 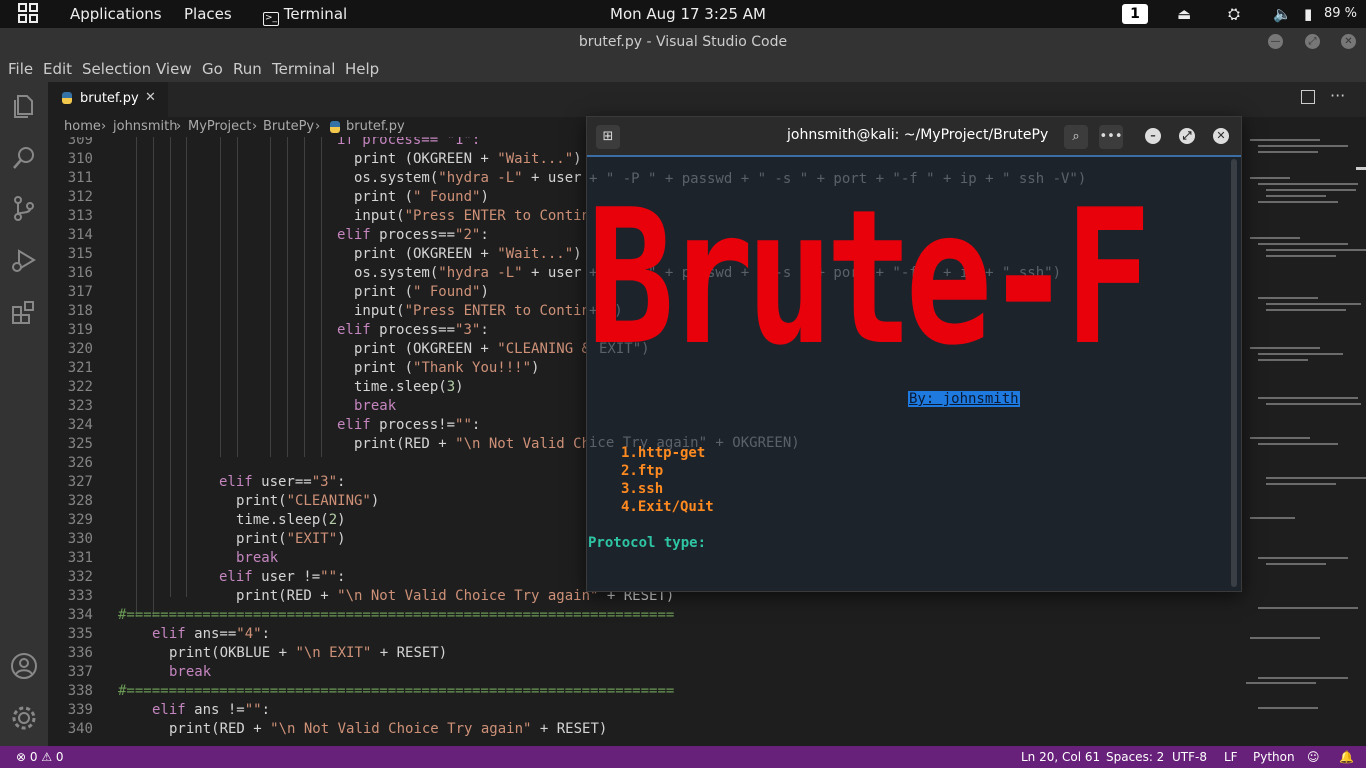 What do you see at coordinates (80, 368) in the screenshot?
I see `line-number: 321` at bounding box center [80, 368].